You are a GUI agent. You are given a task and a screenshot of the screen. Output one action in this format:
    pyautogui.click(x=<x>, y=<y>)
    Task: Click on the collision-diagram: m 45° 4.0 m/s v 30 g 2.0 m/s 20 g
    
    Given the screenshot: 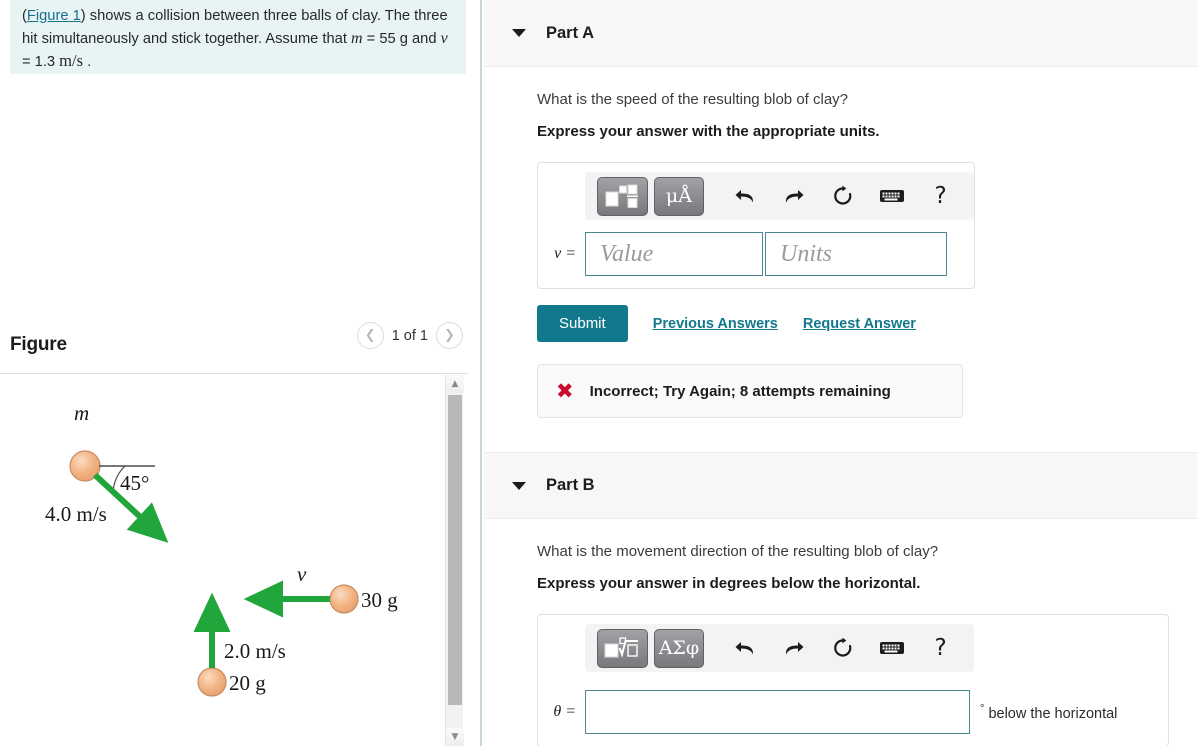 What is the action you would take?
    pyautogui.click(x=221, y=549)
    